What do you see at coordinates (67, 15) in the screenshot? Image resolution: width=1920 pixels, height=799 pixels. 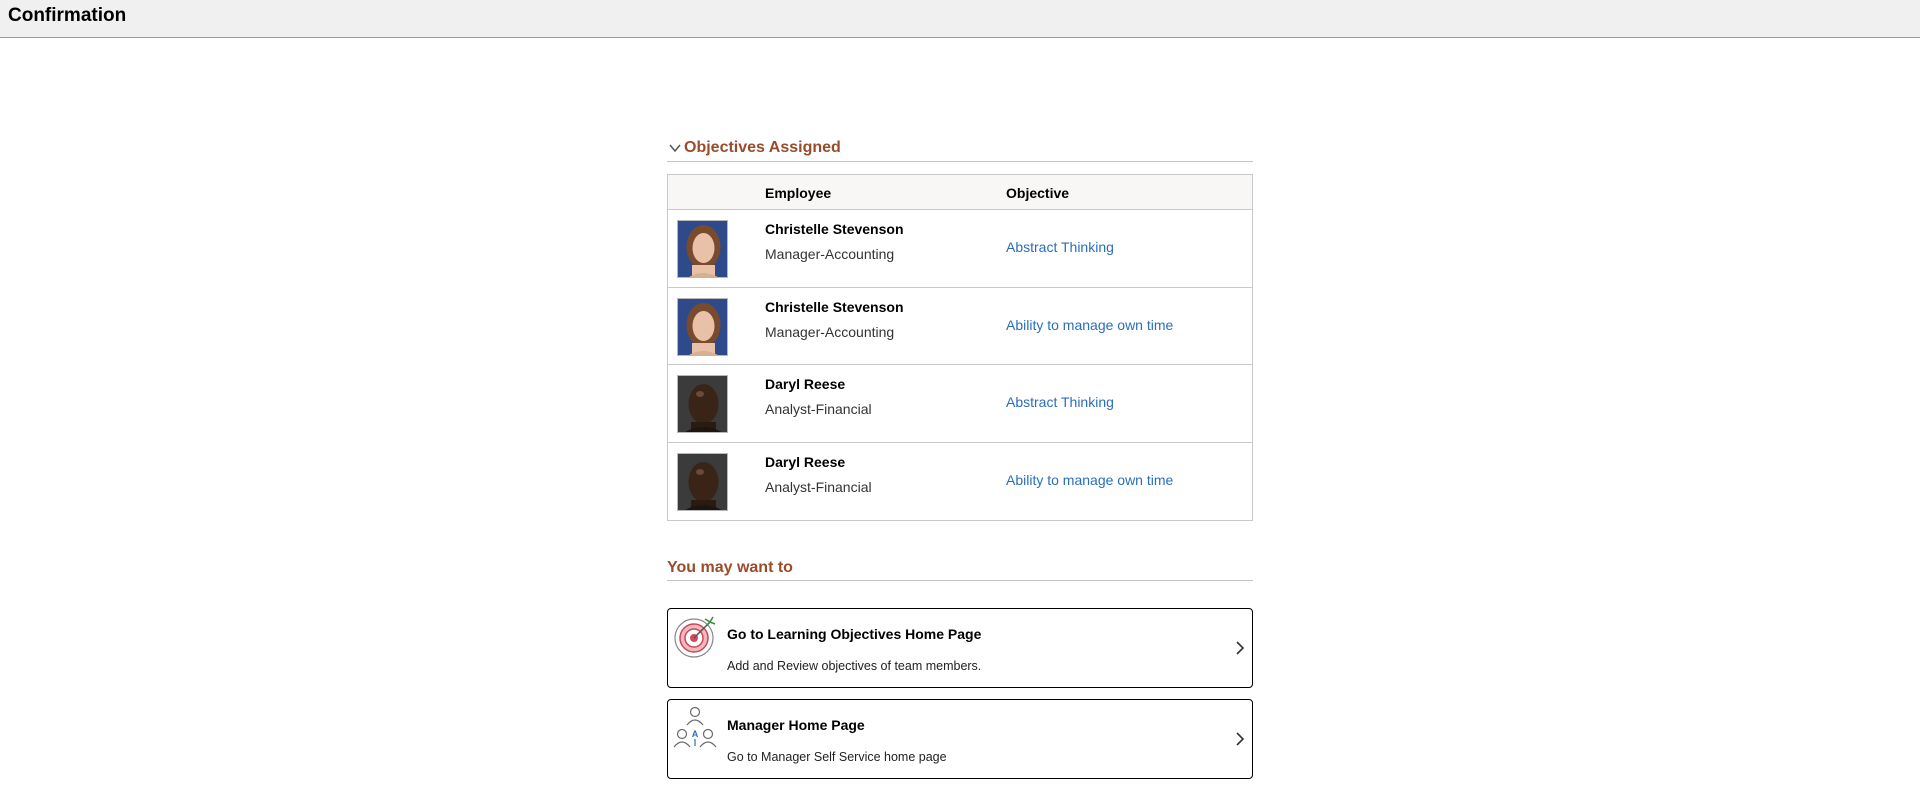 I see `page-title: Confirmation` at bounding box center [67, 15].